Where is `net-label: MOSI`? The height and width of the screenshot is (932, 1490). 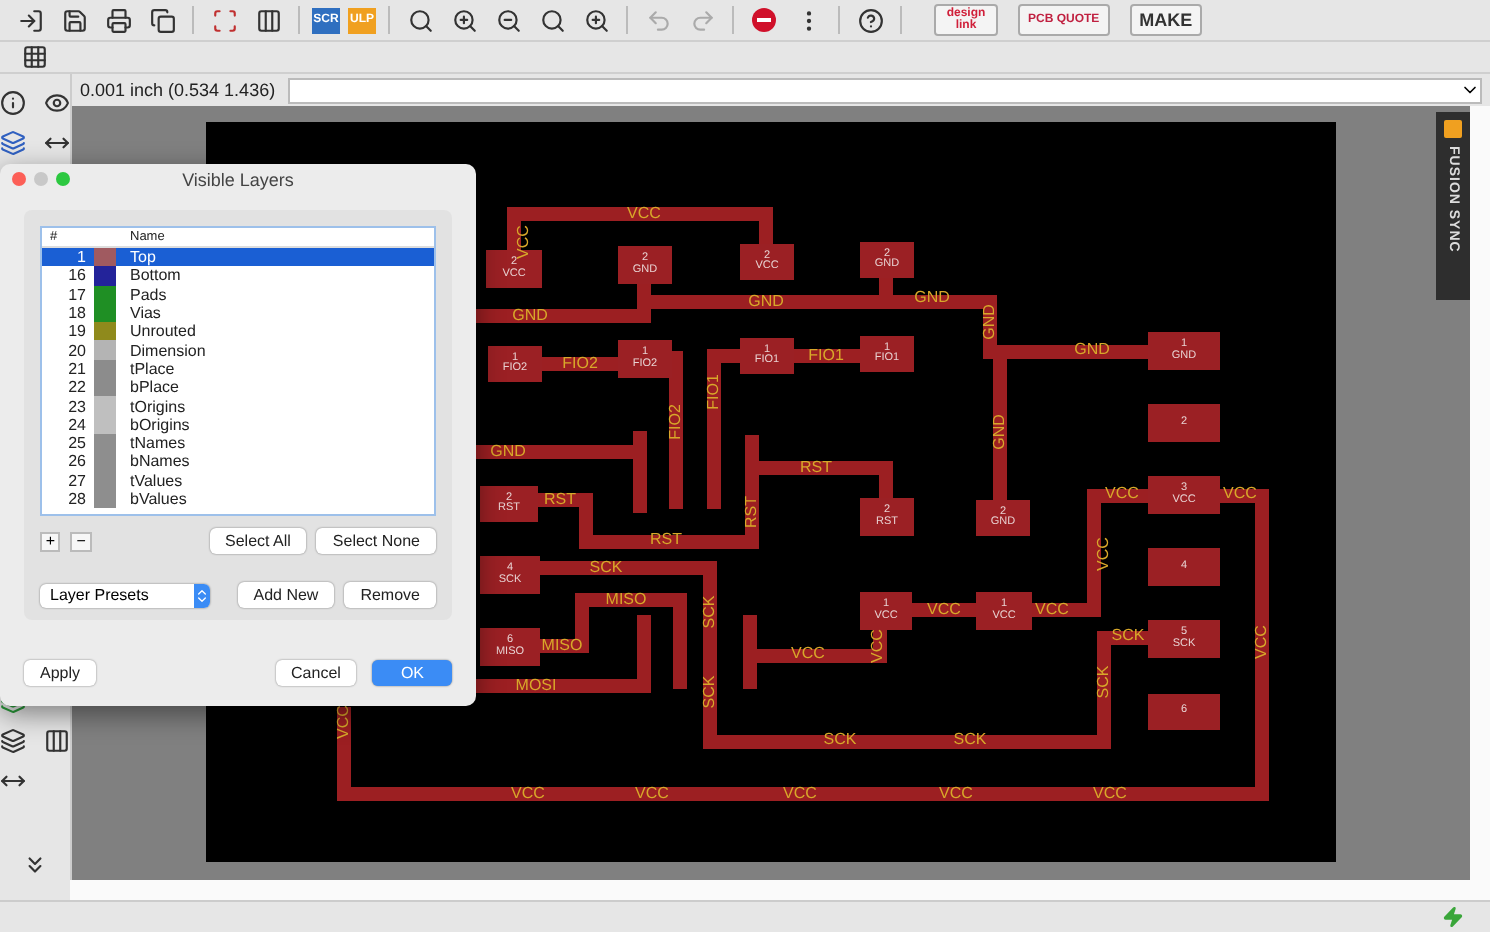 net-label: MOSI is located at coordinates (536, 686).